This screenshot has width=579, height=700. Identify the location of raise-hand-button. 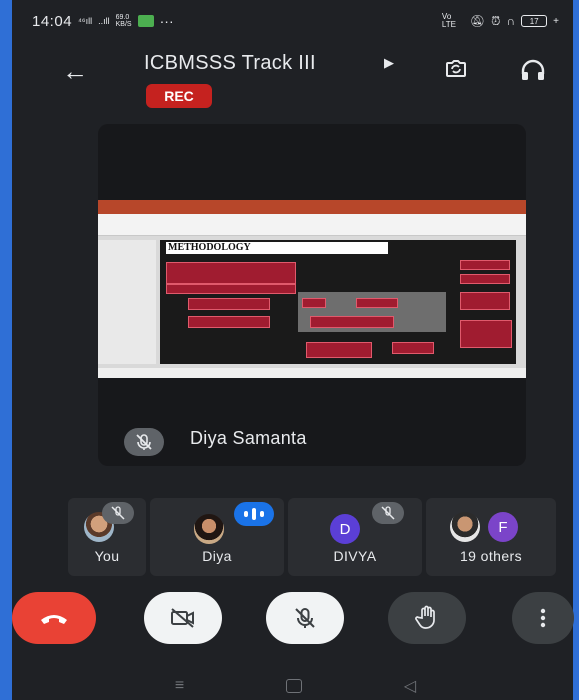
(427, 618).